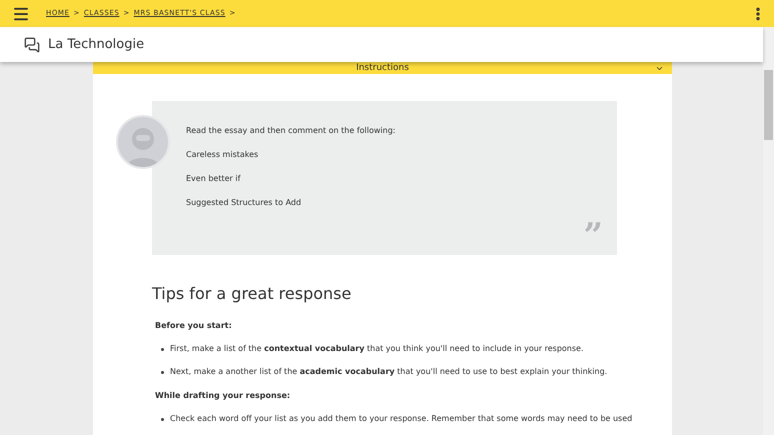 Image resolution: width=774 pixels, height=435 pixels. What do you see at coordinates (291, 131) in the screenshot?
I see `instruction-text: Read the essay and then comment on the following:` at bounding box center [291, 131].